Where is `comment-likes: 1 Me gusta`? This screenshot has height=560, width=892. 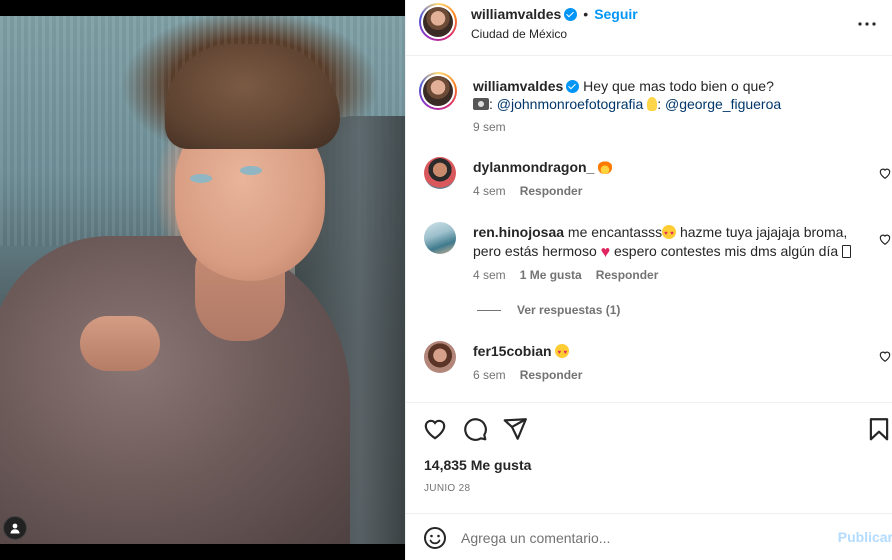 comment-likes: 1 Me gusta is located at coordinates (551, 275).